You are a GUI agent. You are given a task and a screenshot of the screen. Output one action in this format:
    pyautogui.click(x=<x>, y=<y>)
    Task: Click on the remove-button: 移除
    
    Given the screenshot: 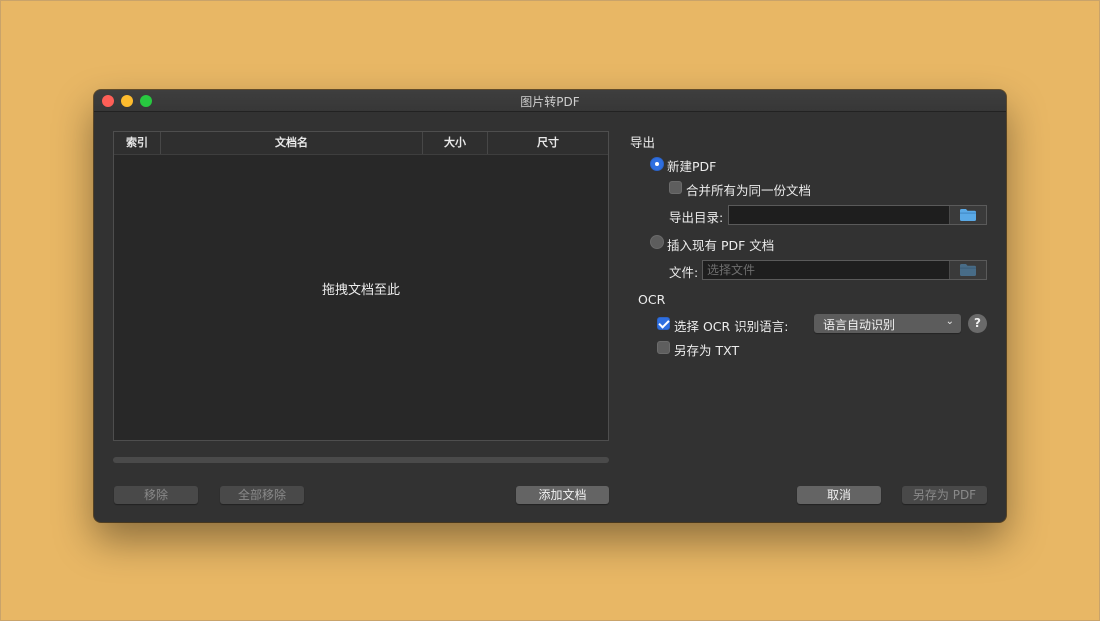 What is the action you would take?
    pyautogui.click(x=156, y=495)
    